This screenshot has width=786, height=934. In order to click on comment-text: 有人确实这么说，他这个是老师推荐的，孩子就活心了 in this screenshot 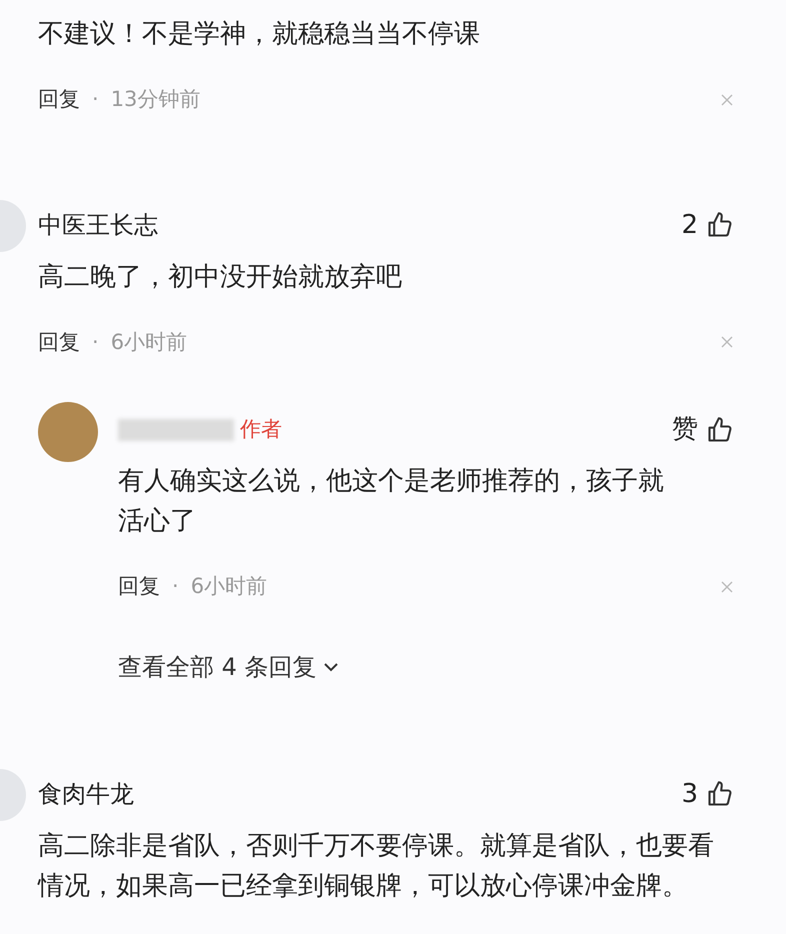, I will do `click(391, 501)`.